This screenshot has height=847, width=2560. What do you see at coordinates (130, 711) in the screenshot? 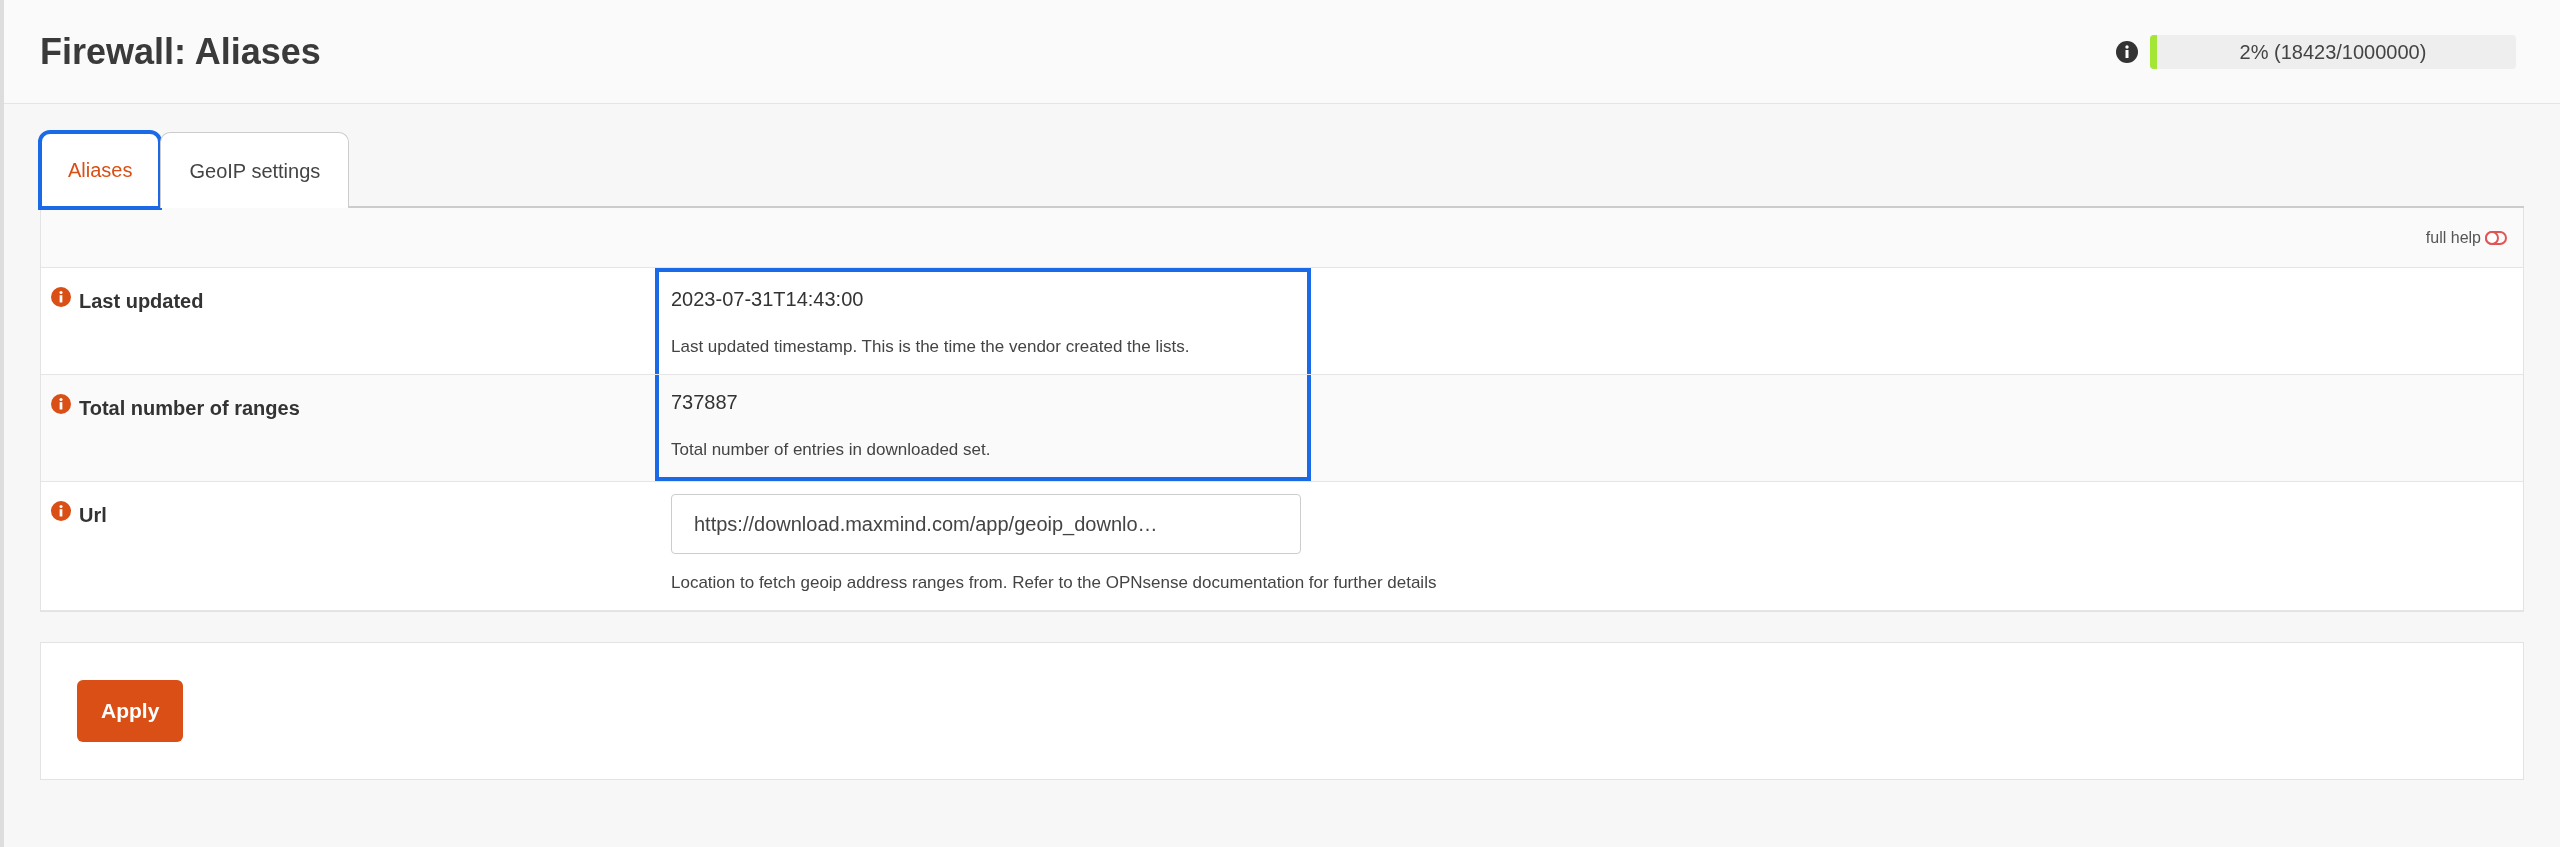
I see `apply-button: Apply` at bounding box center [130, 711].